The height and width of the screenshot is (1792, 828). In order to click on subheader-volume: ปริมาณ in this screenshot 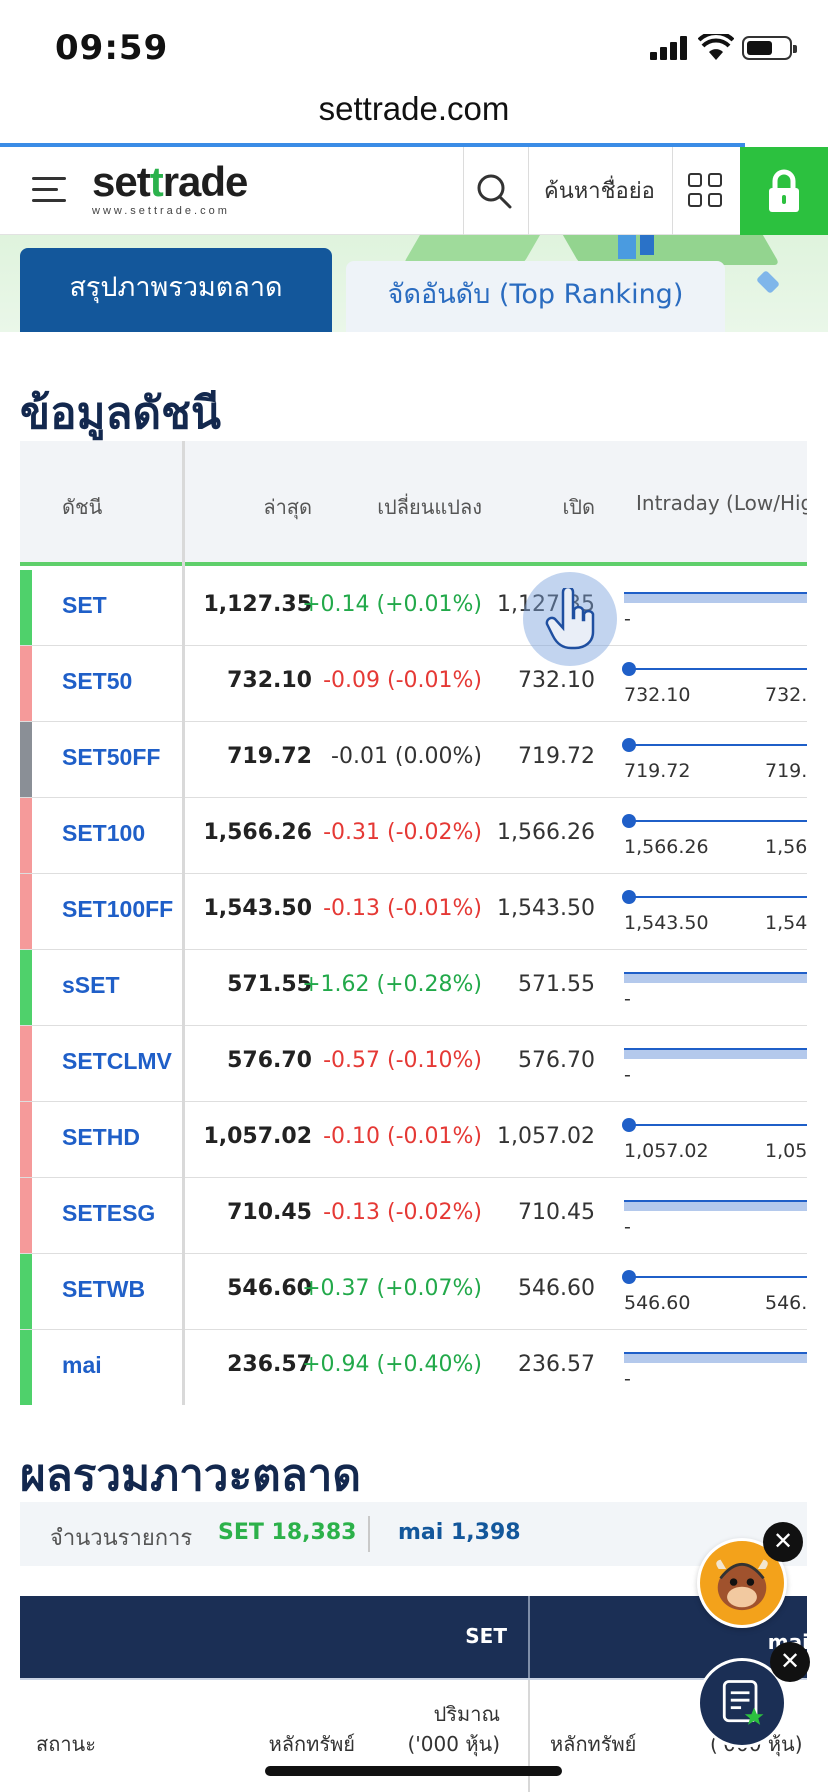, I will do `click(466, 1714)`.